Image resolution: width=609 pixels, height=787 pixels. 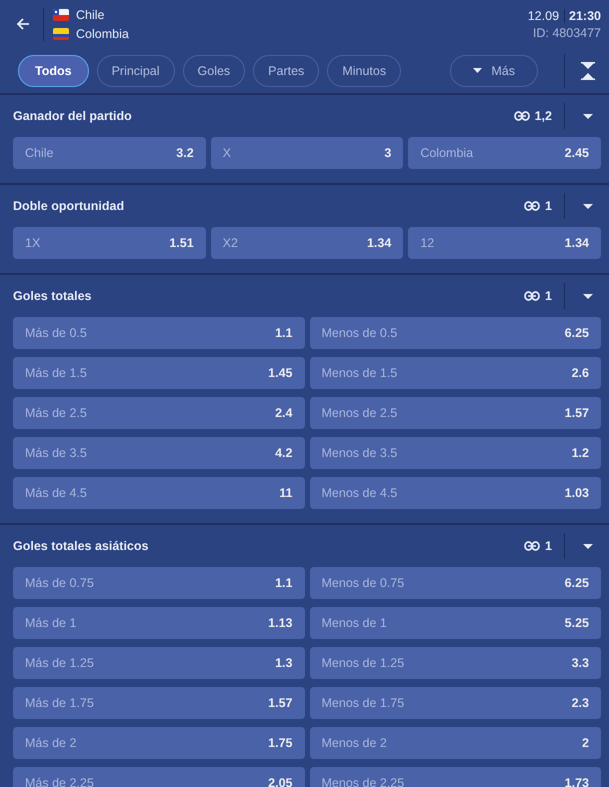 What do you see at coordinates (185, 153) in the screenshot?
I see `odds-value: 3.2` at bounding box center [185, 153].